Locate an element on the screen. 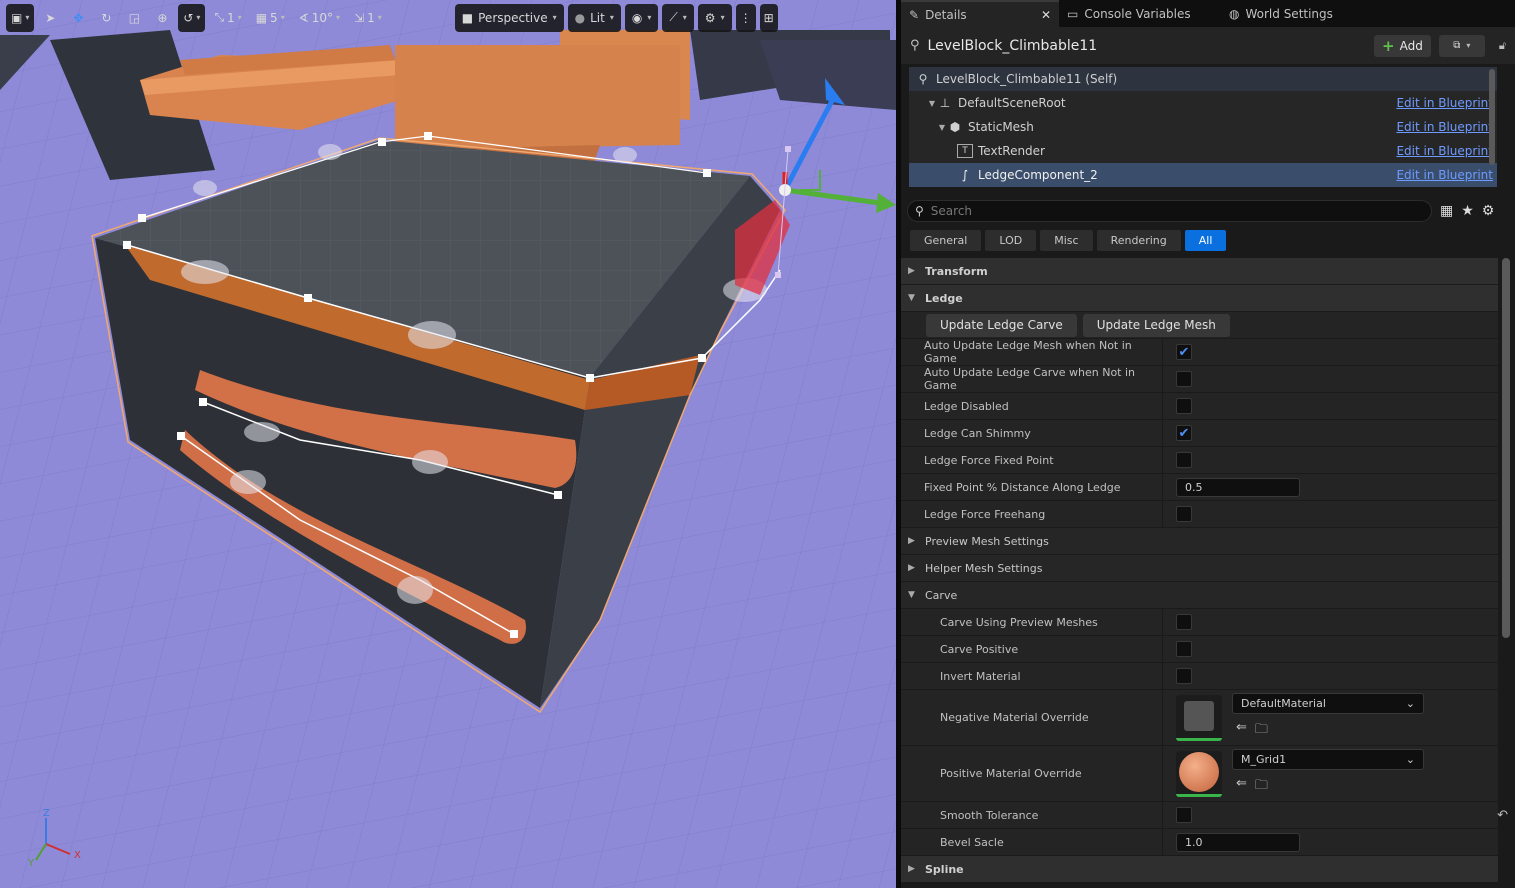 This screenshot has width=1515, height=888. filter-misc: Misc is located at coordinates (1066, 240).